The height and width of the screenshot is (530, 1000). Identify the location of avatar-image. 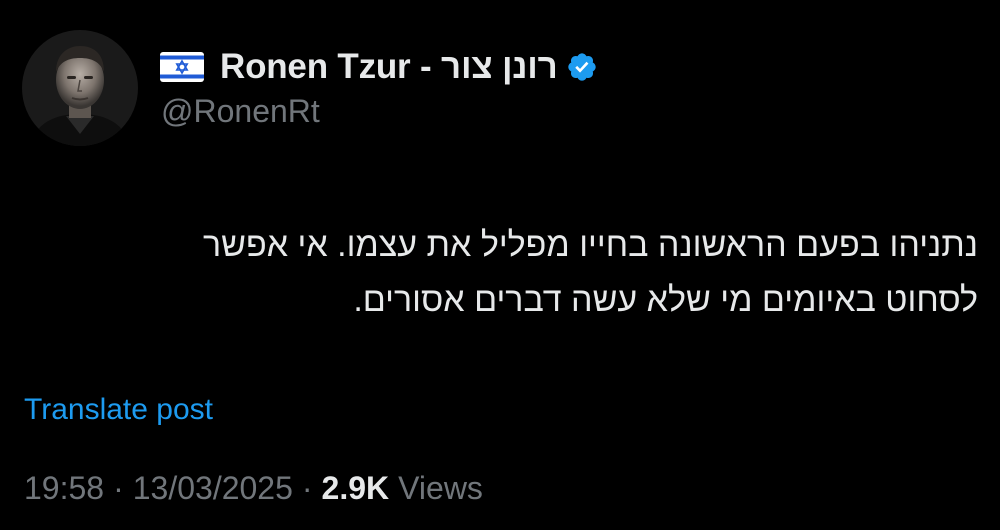
(80, 88).